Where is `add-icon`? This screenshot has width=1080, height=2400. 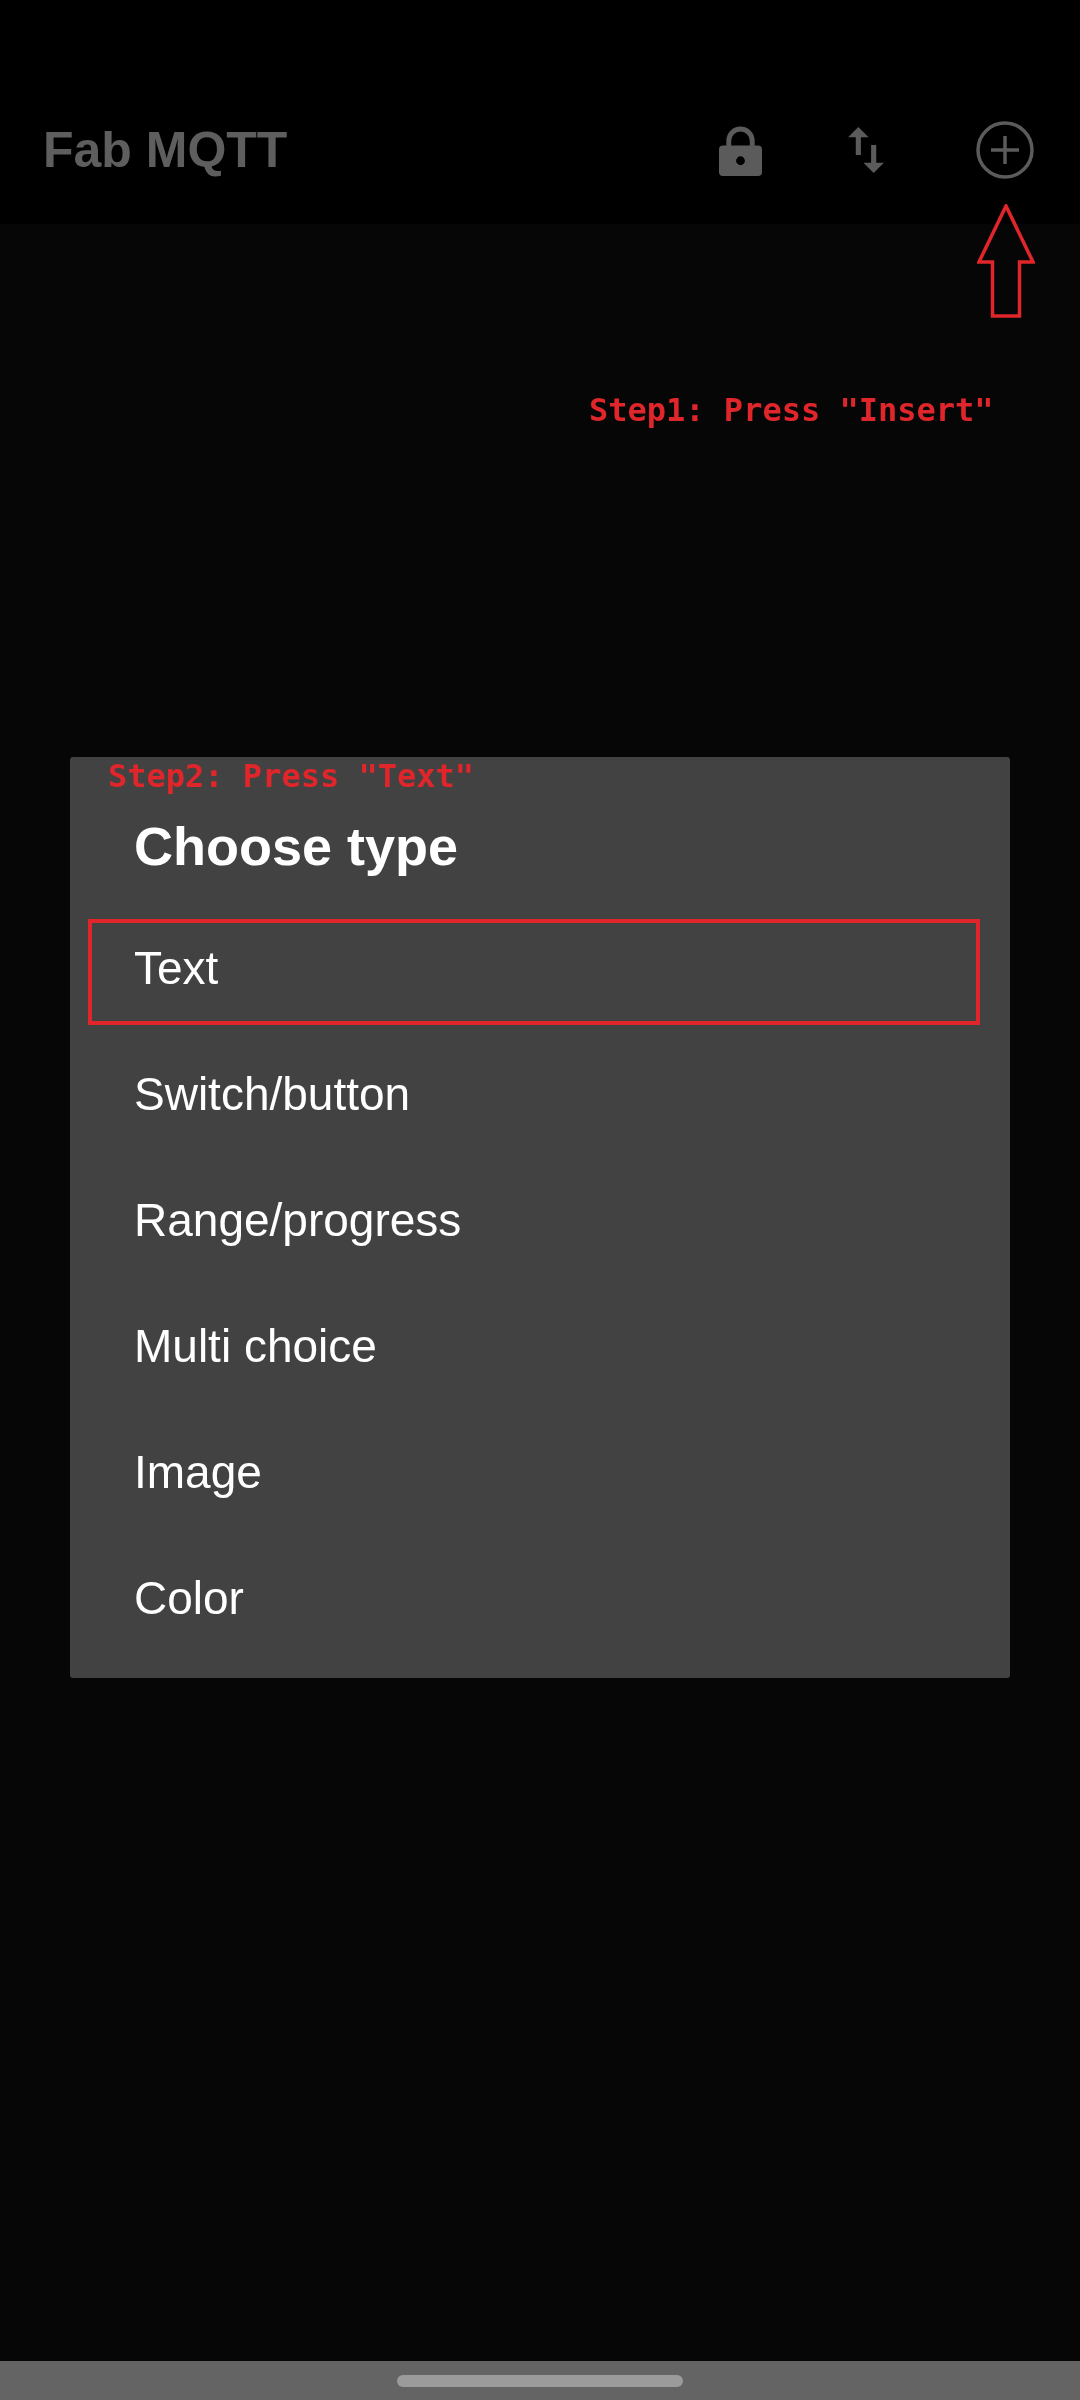 add-icon is located at coordinates (1005, 150).